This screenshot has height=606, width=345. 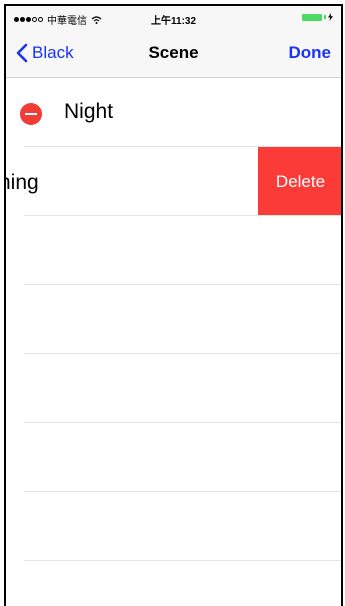 What do you see at coordinates (173, 181) in the screenshot?
I see `list-item: rning Delete` at bounding box center [173, 181].